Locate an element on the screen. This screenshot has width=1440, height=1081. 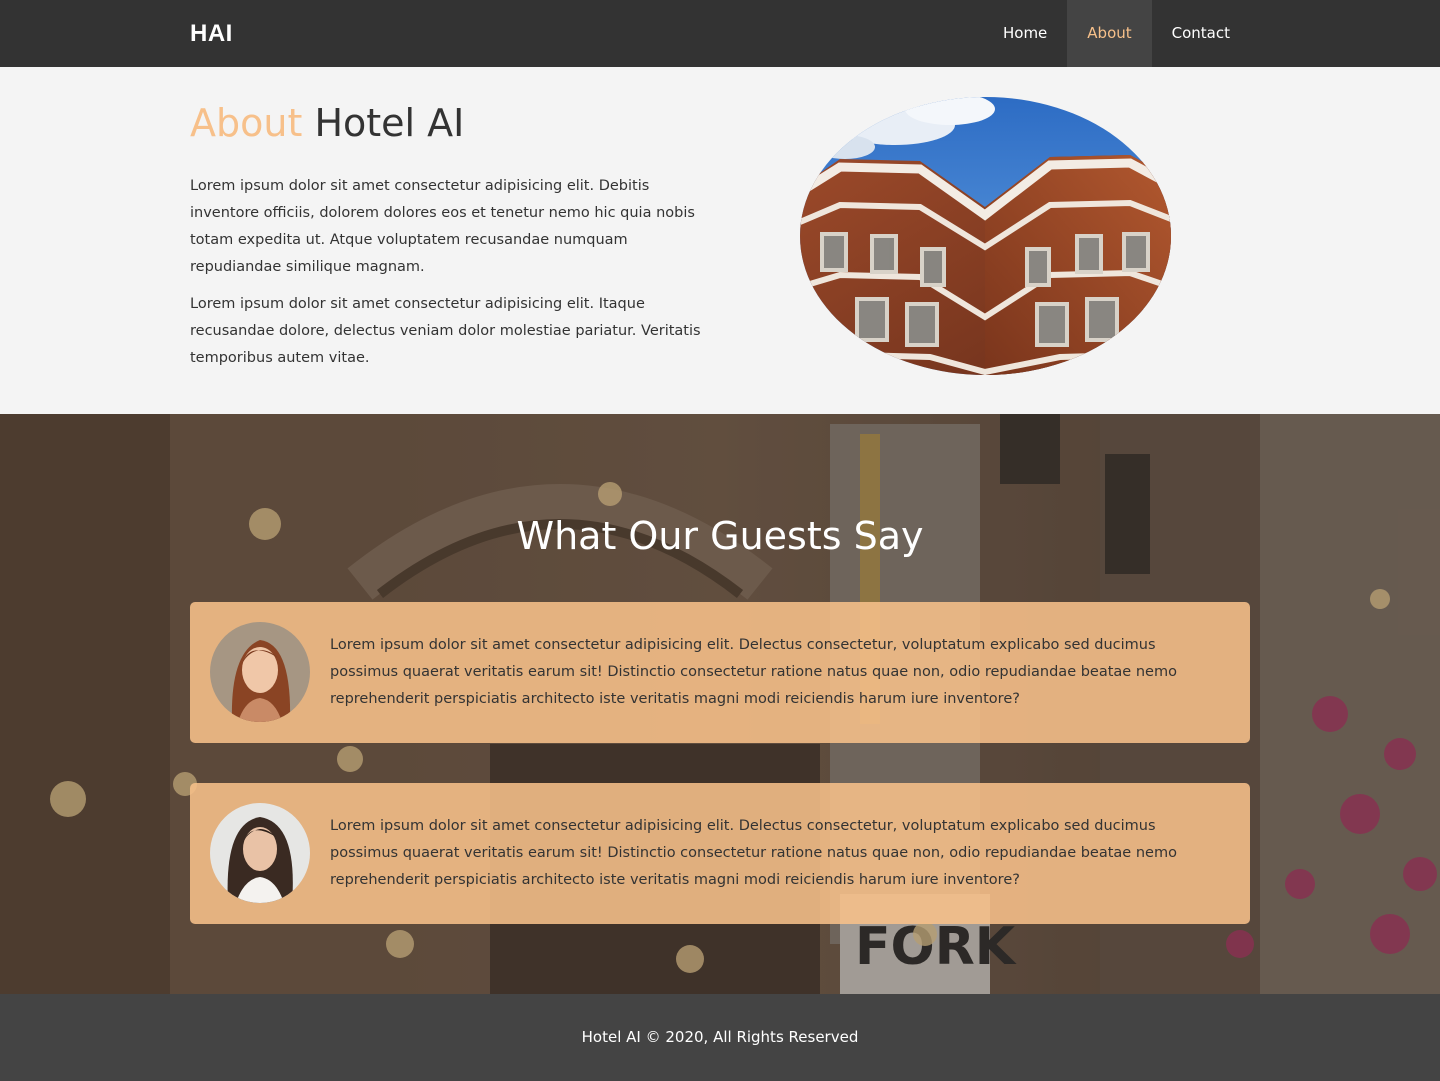
nav-link-about: About is located at coordinates (1109, 33).